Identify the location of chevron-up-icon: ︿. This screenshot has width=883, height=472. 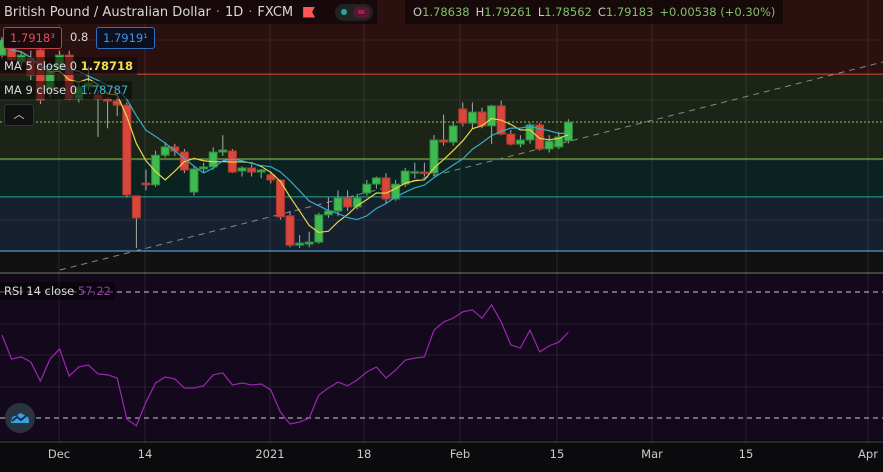
(19, 114).